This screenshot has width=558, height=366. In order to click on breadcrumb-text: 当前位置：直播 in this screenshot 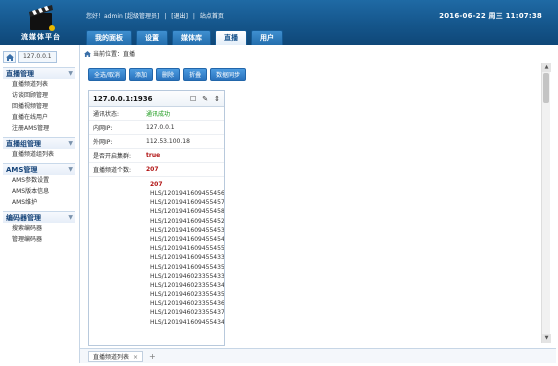, I will do `click(114, 54)`.